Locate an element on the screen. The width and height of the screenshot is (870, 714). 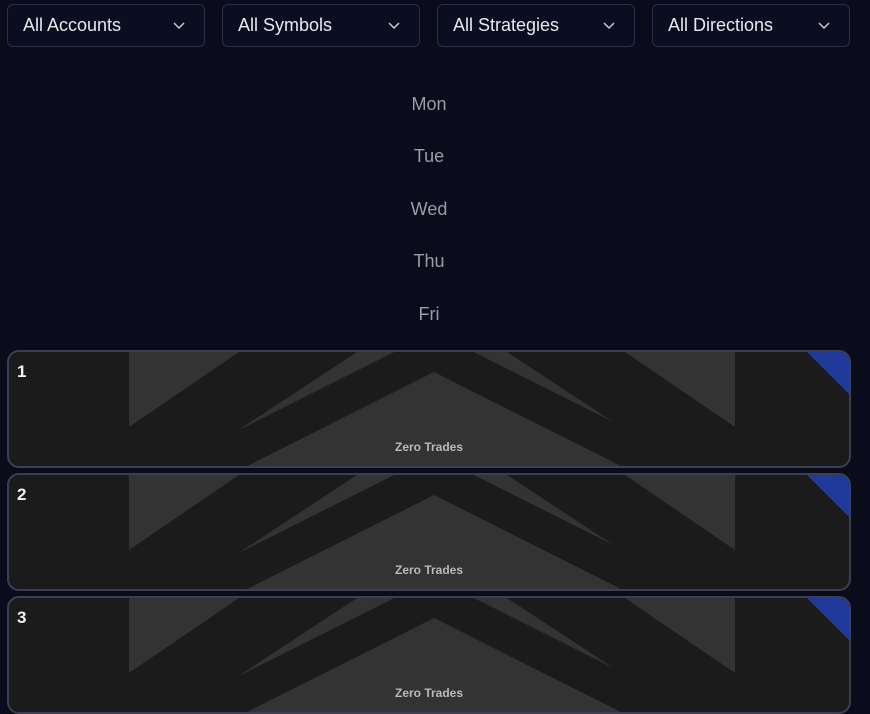
symbols-dropdown: All Symbols is located at coordinates (321, 25).